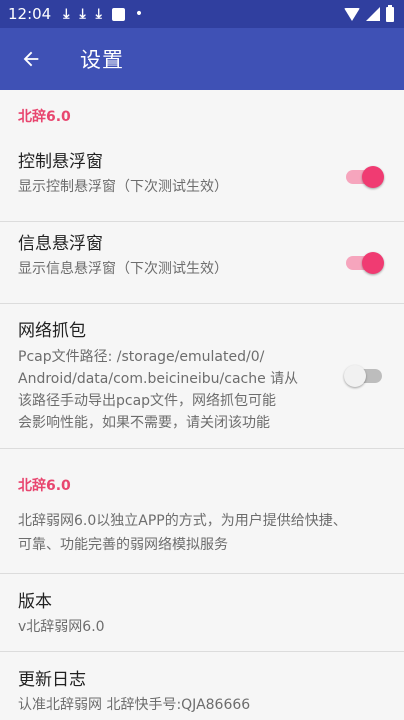 Image resolution: width=404 pixels, height=720 pixels. I want to click on pref-title: 版本, so click(35, 602).